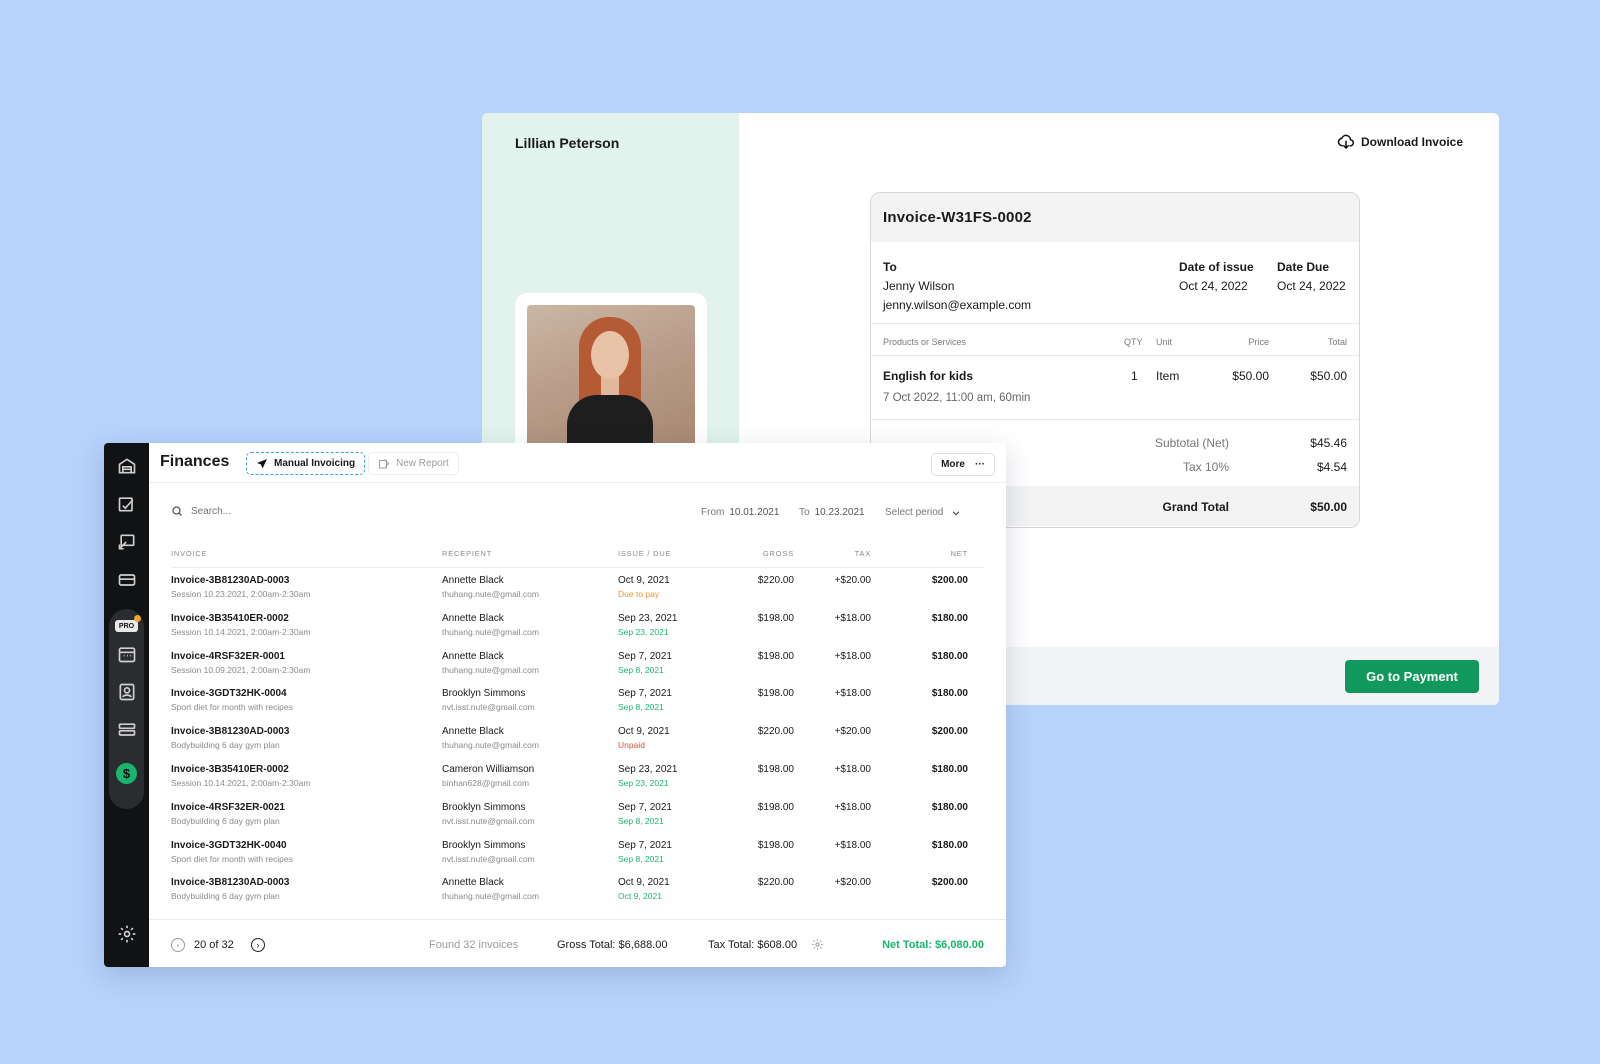 This screenshot has height=1064, width=1600. Describe the element at coordinates (178, 945) in the screenshot. I see `prev-page-icon: ‹` at that location.